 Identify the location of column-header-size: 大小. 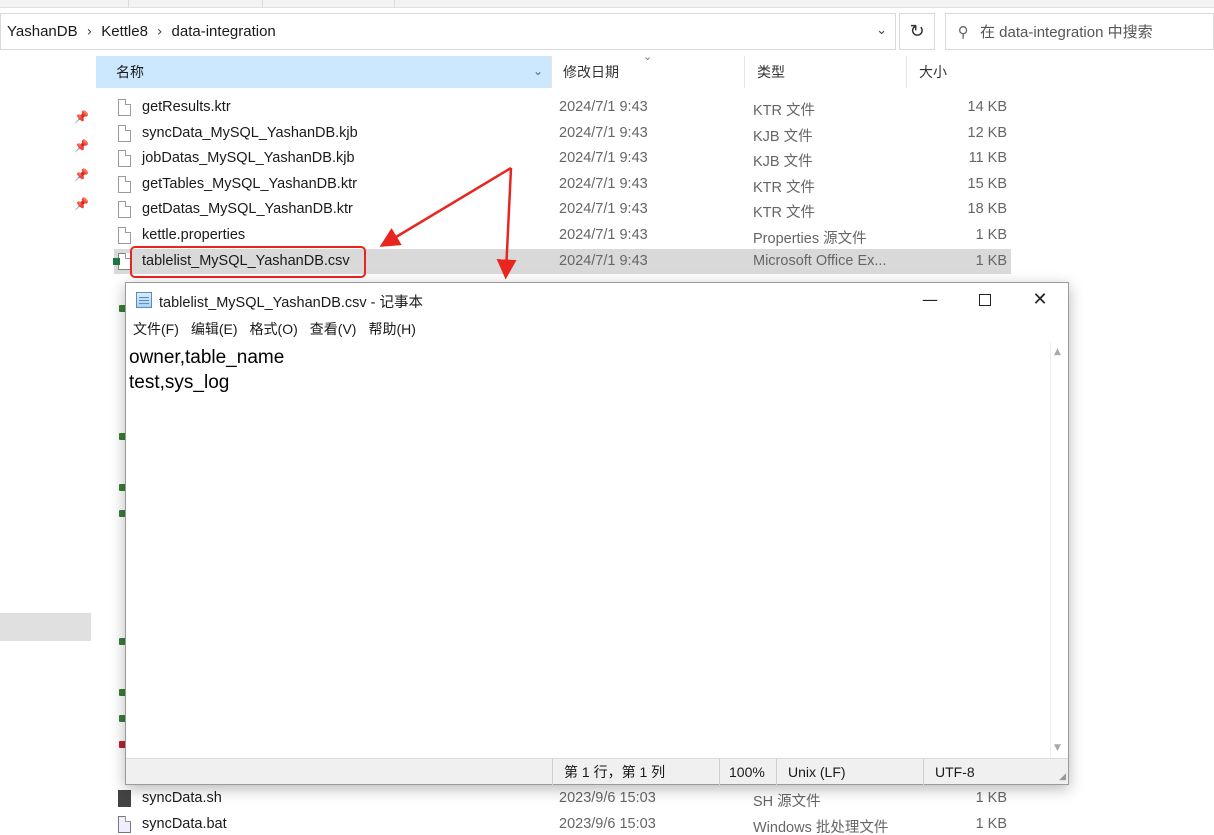
(961, 72).